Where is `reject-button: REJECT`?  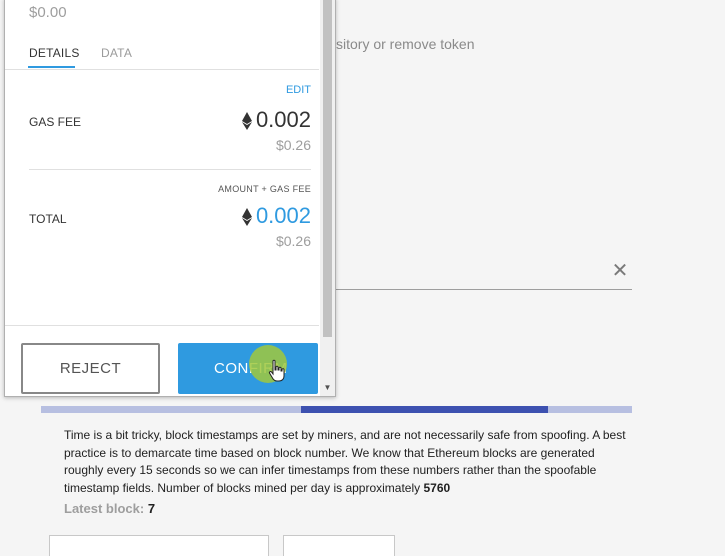 reject-button: REJECT is located at coordinates (90, 368).